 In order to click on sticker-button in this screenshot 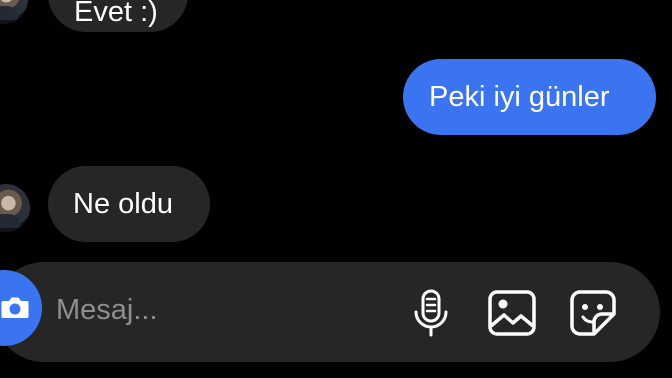, I will do `click(593, 313)`.